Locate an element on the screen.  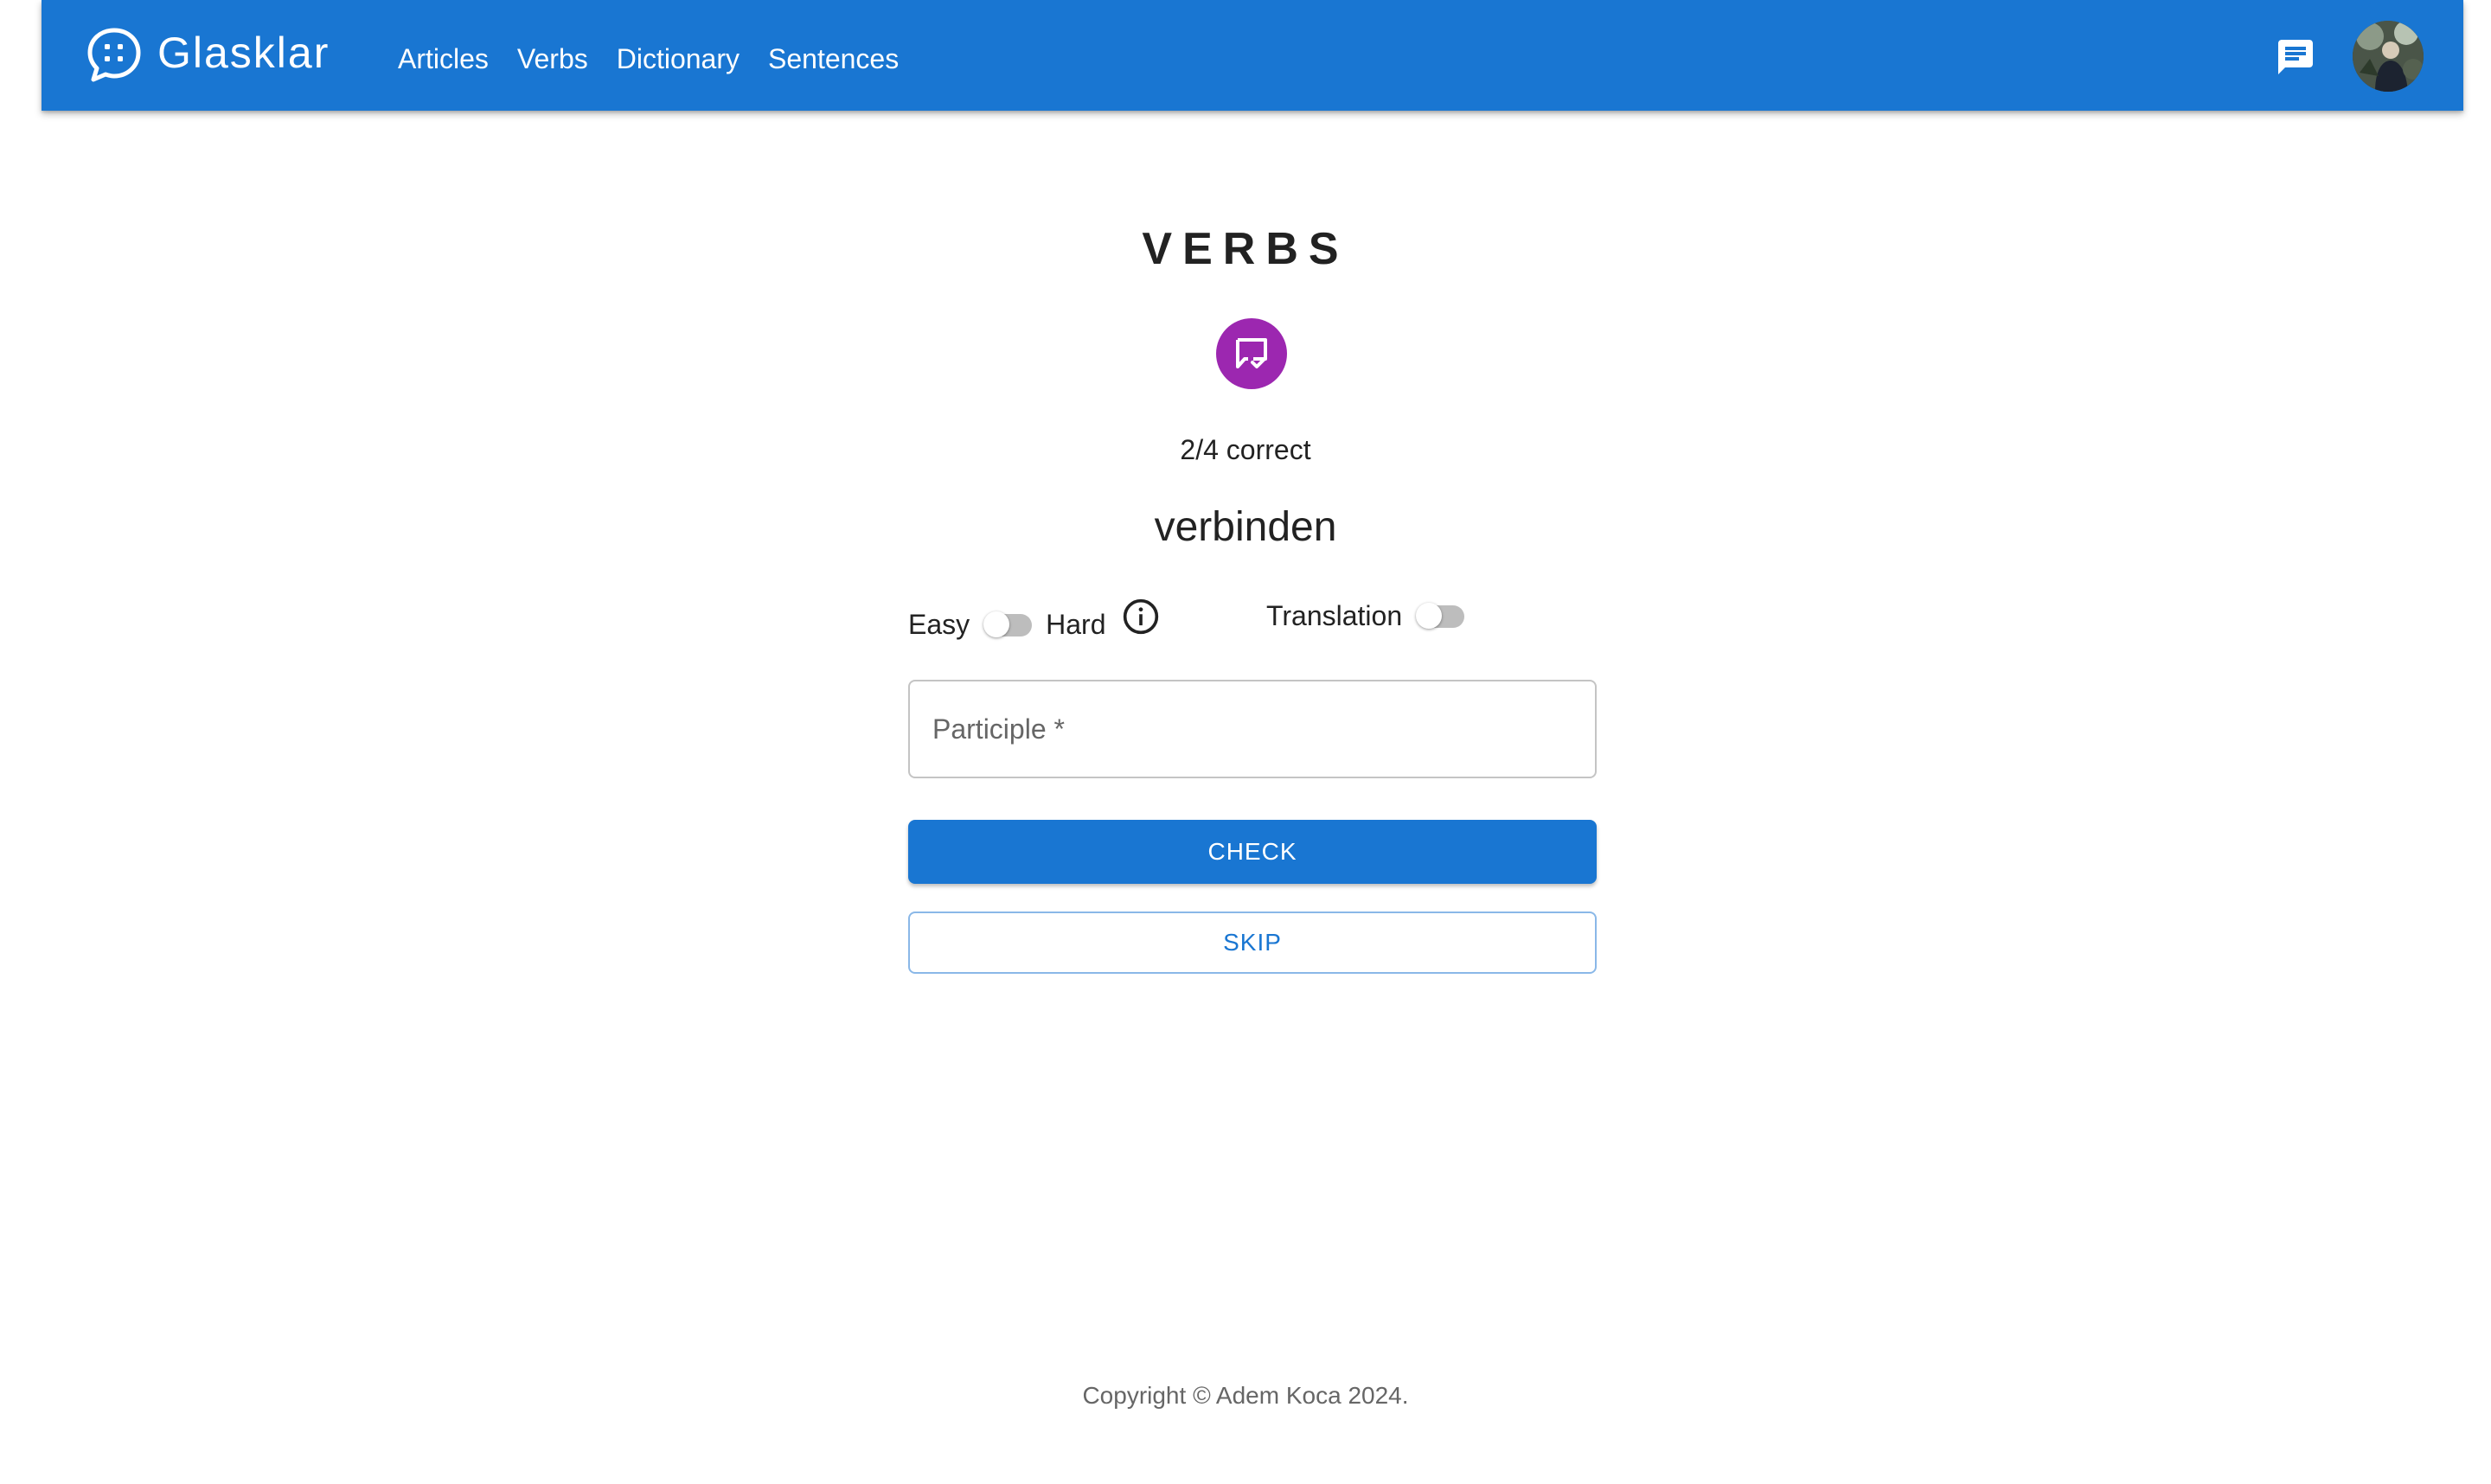
message-icon is located at coordinates (2296, 57).